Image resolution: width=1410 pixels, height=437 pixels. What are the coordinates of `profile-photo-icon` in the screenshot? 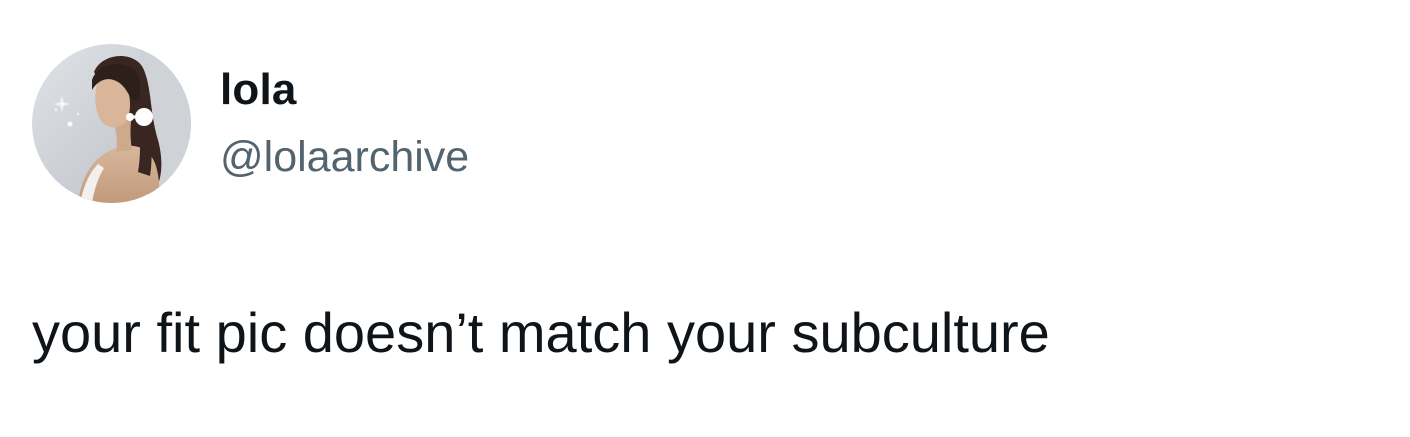 It's located at (111, 123).